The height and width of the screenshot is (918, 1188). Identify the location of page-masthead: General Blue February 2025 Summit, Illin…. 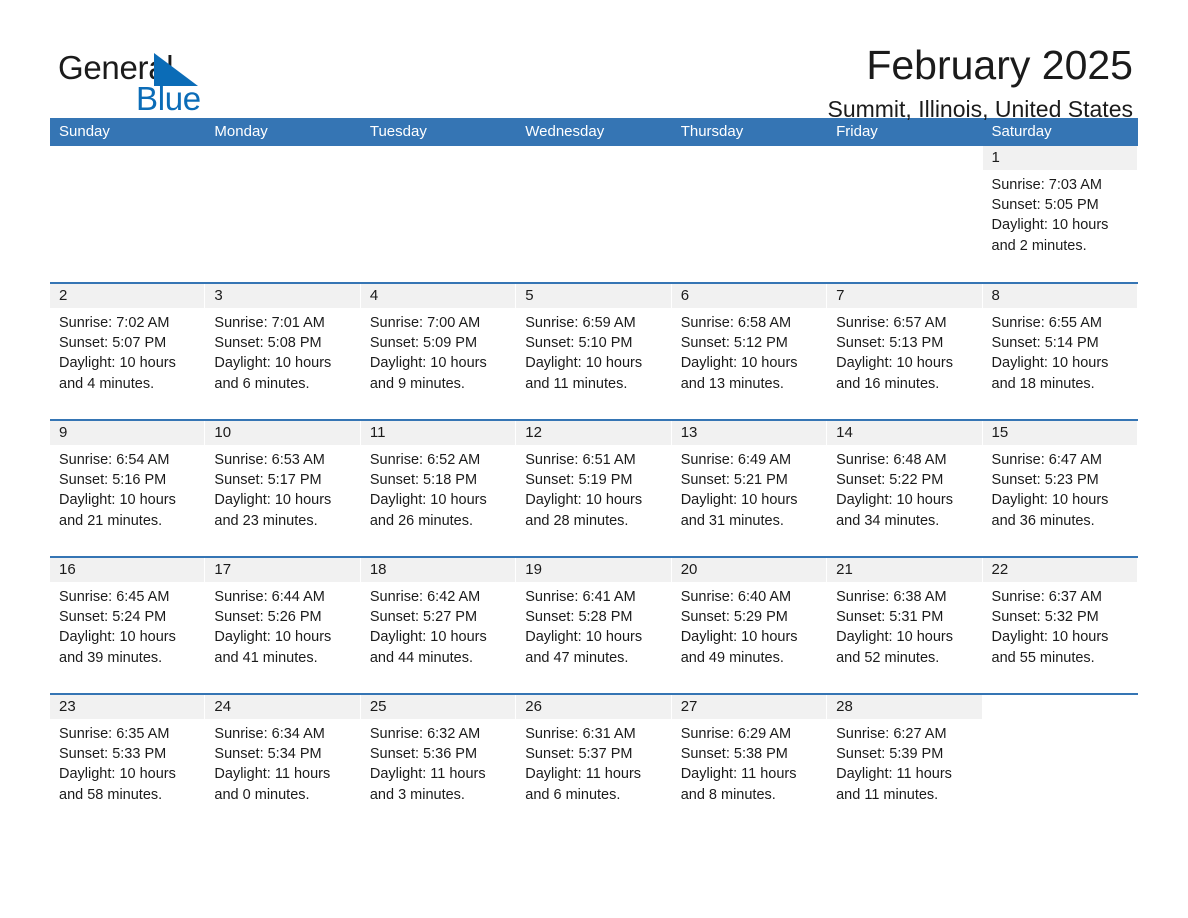
(594, 61).